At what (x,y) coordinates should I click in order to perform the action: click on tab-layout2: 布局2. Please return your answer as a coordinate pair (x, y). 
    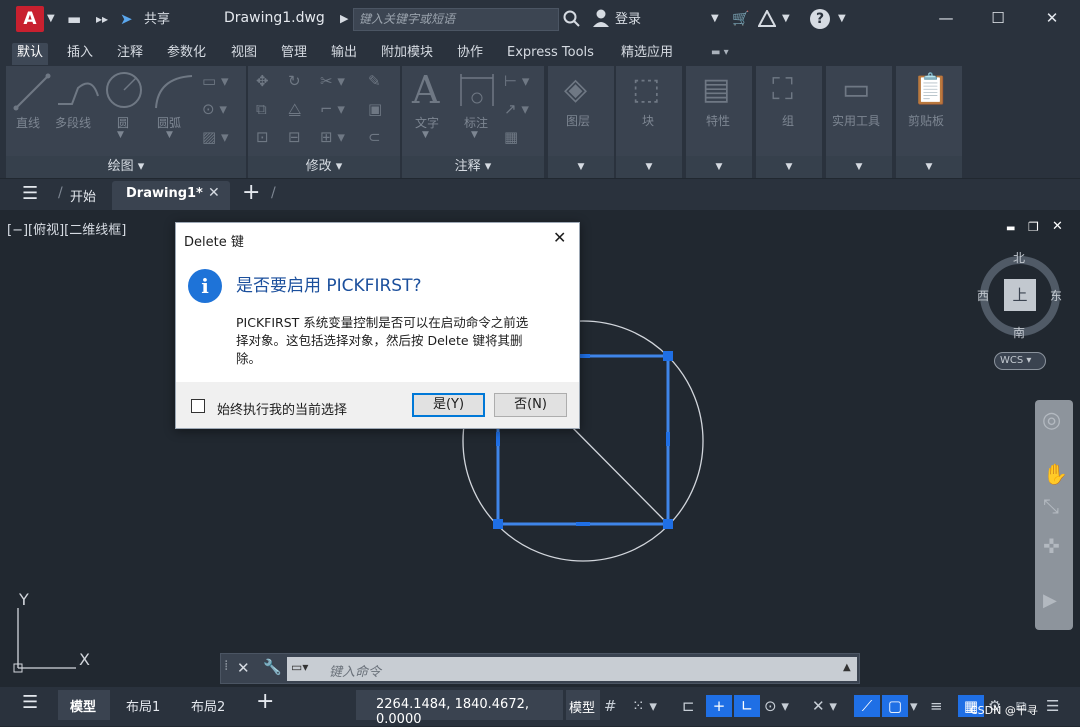
    Looking at the image, I should click on (208, 705).